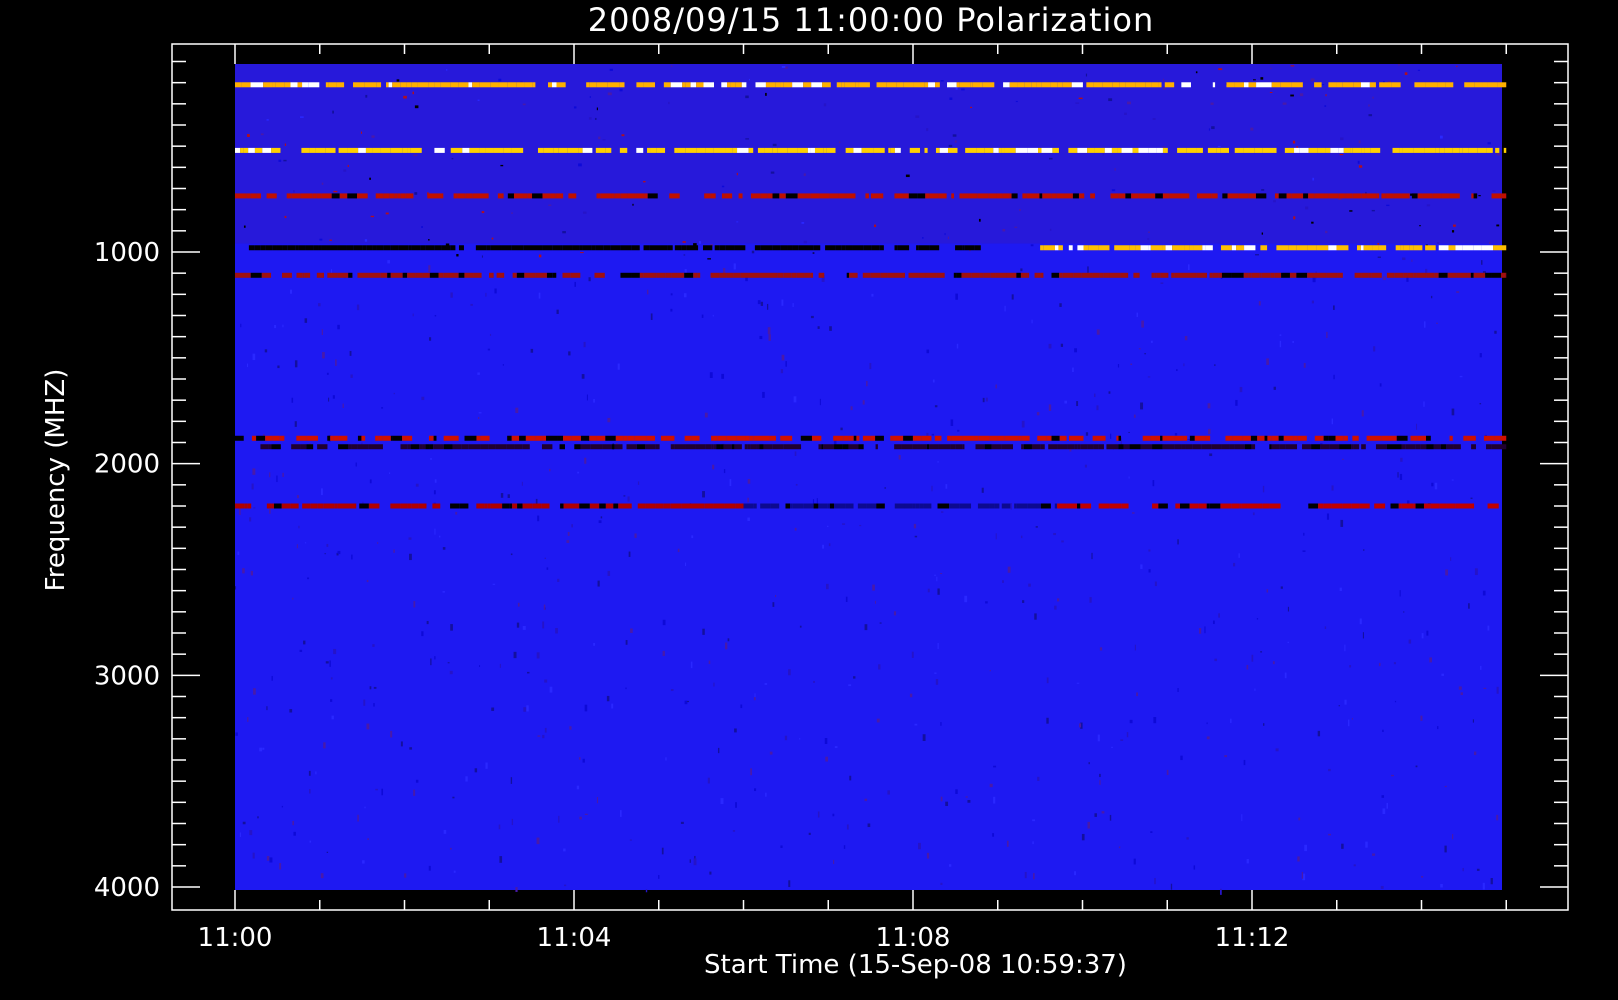  What do you see at coordinates (915, 965) in the screenshot?
I see `x-axis-label: Start Time (15-Sep-08 10:59:37)` at bounding box center [915, 965].